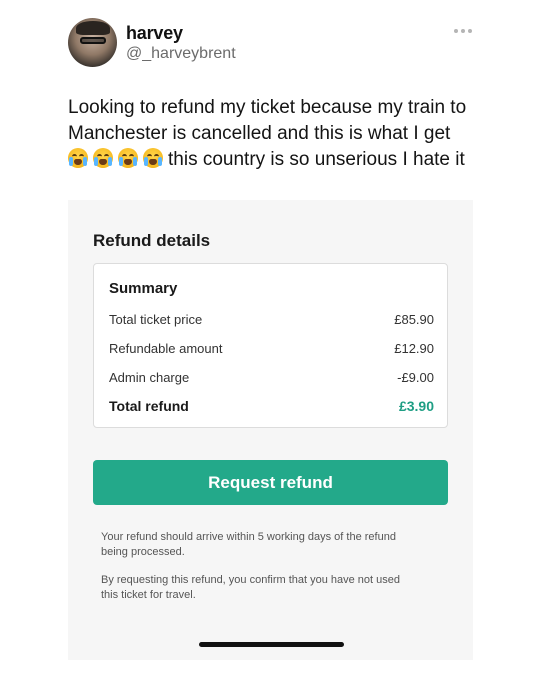 Image resolution: width=540 pixels, height=674 pixels. Describe the element at coordinates (93, 28) in the screenshot. I see `avatar-hair` at that location.